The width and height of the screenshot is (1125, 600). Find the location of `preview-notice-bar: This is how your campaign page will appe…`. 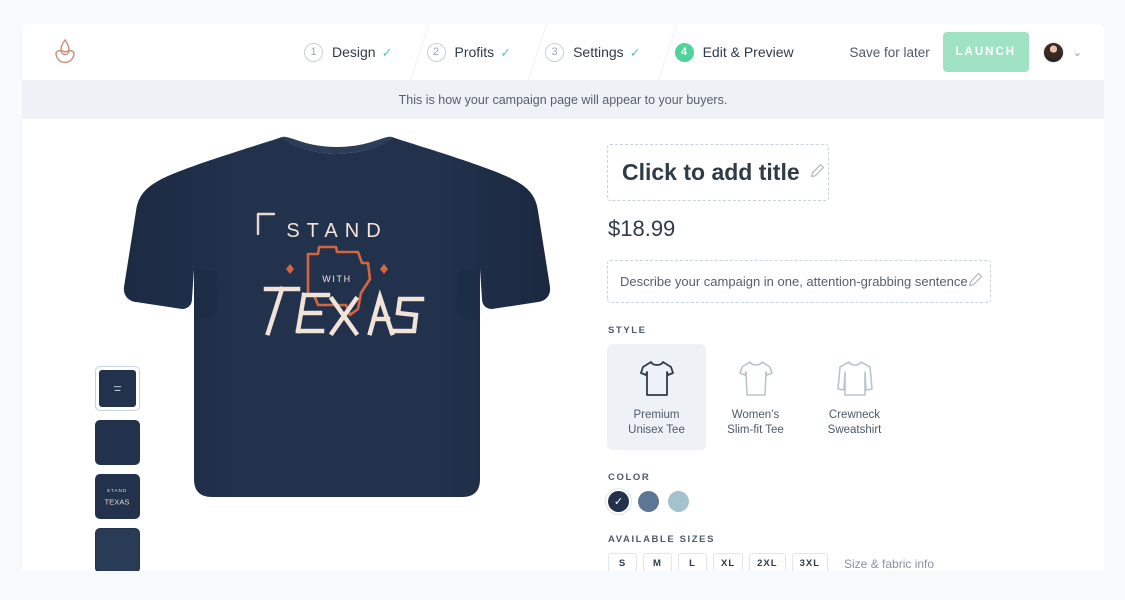

preview-notice-bar: This is how your campaign page will appe… is located at coordinates (563, 99).